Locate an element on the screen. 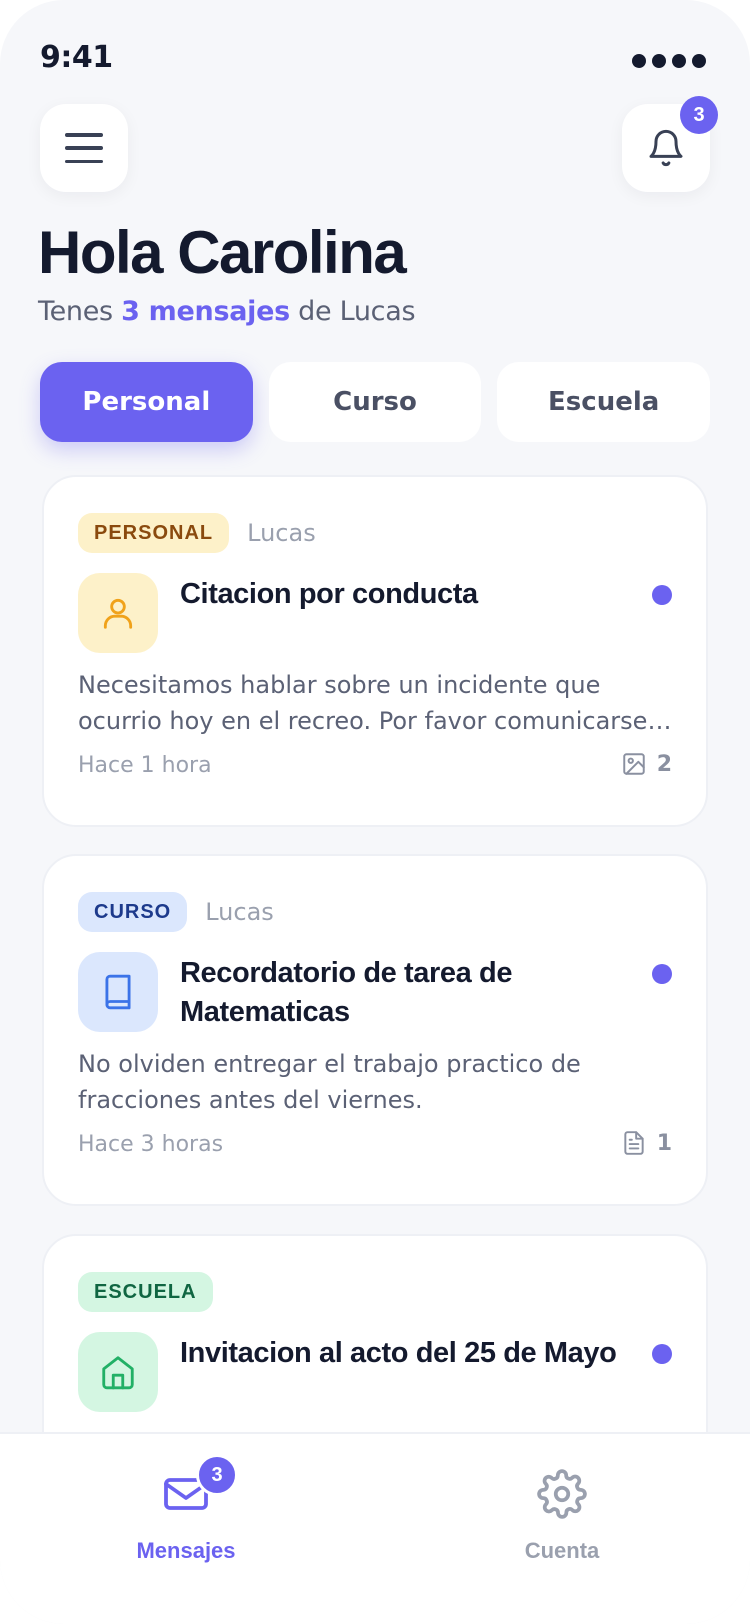 The width and height of the screenshot is (750, 1624). hamburger-icon is located at coordinates (84, 148).